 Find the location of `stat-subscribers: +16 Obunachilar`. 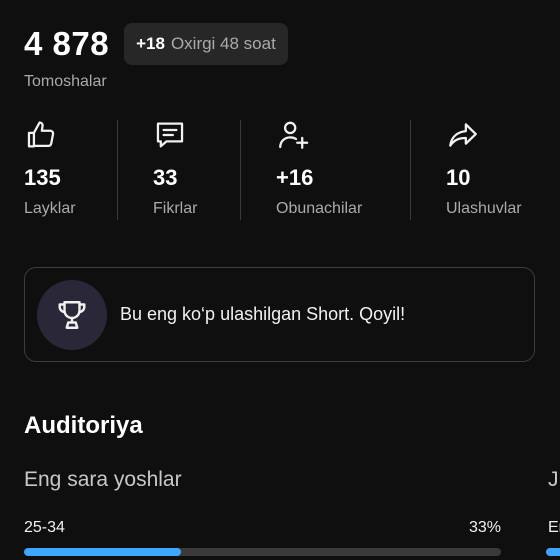

stat-subscribers: +16 Obunachilar is located at coordinates (319, 167).